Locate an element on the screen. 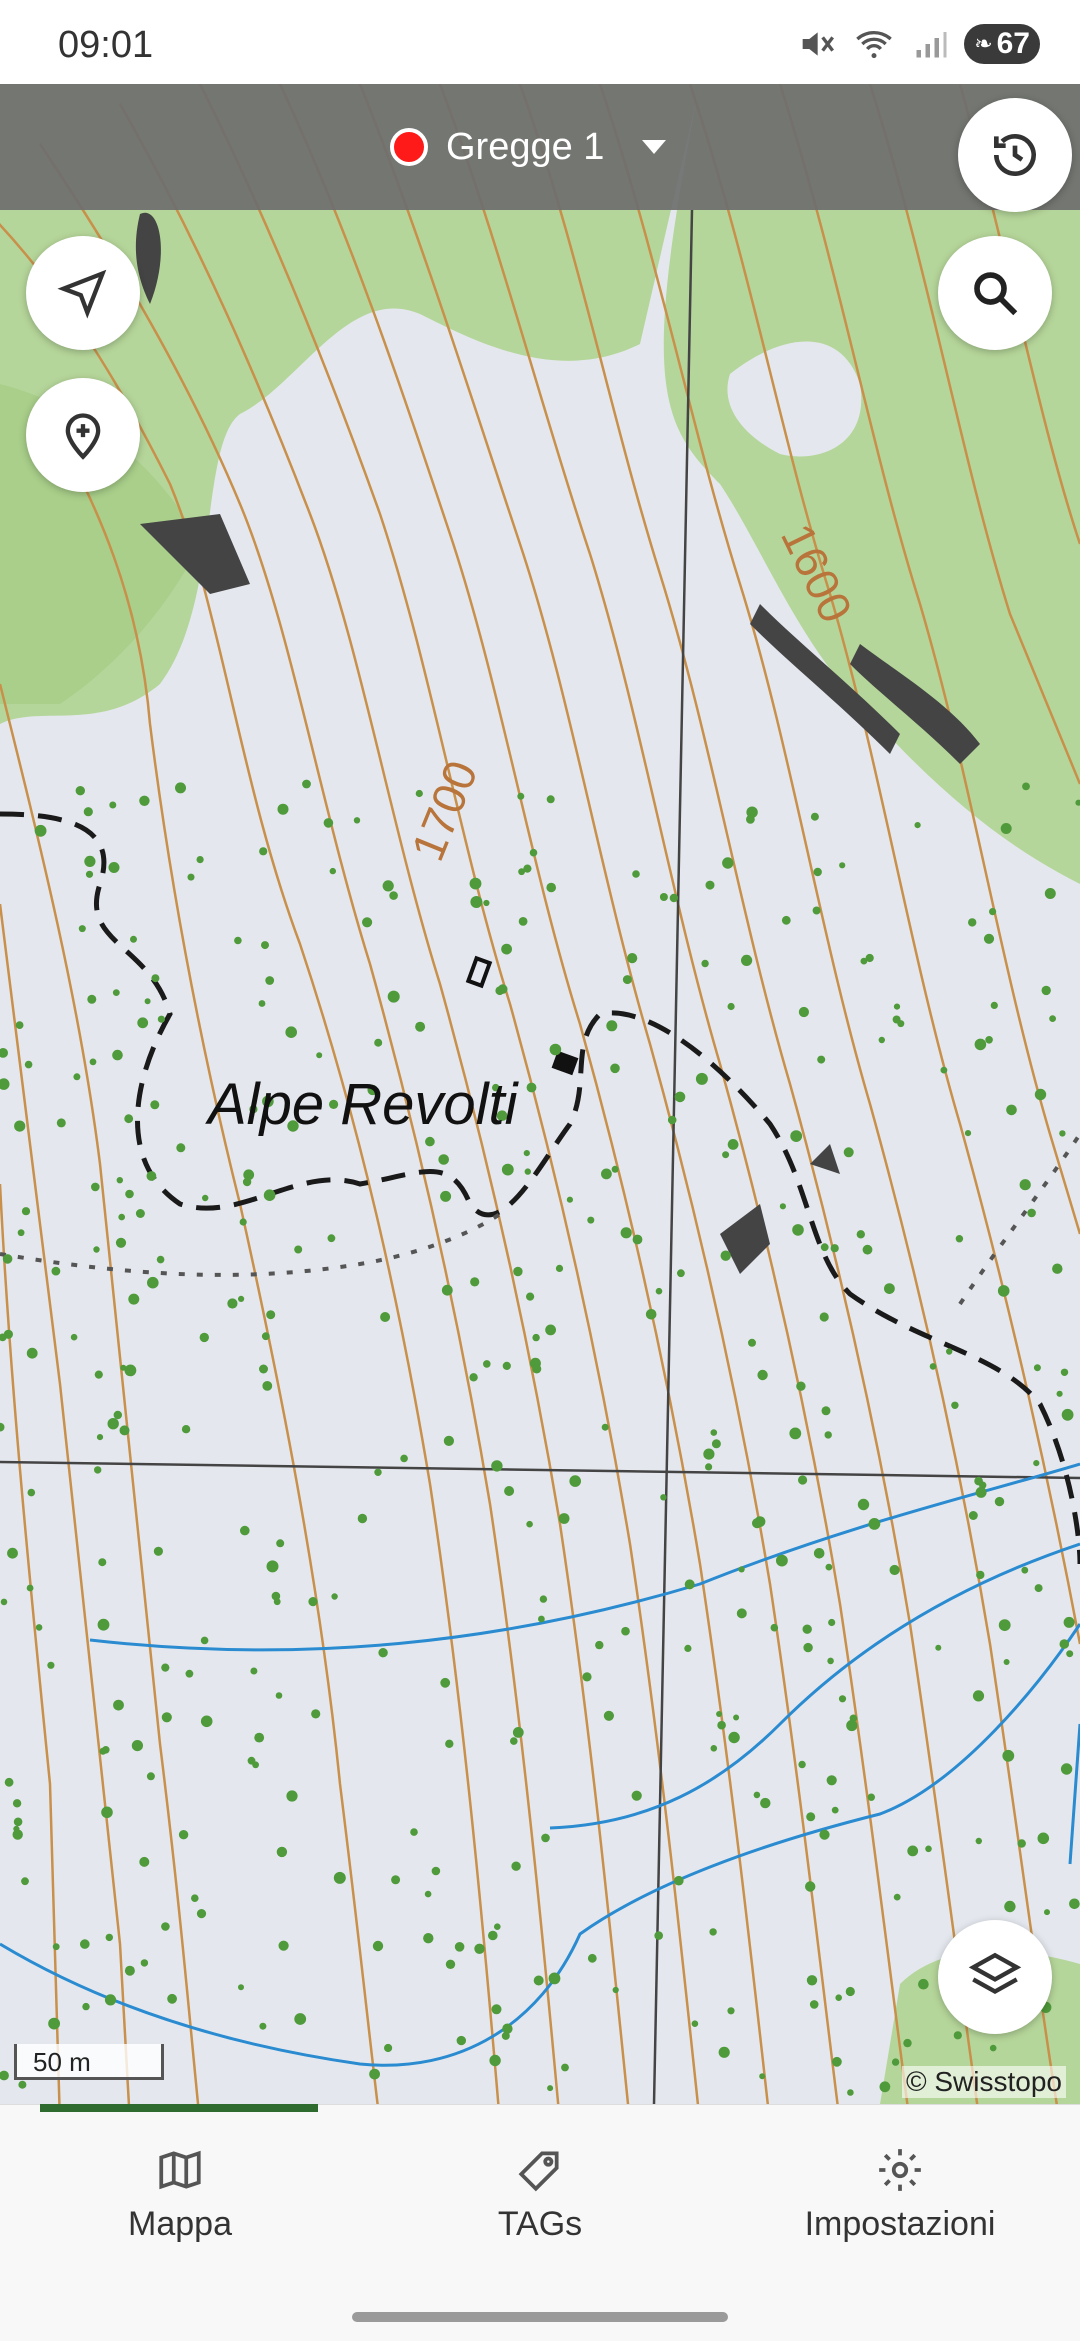  locate-button is located at coordinates (83, 293).